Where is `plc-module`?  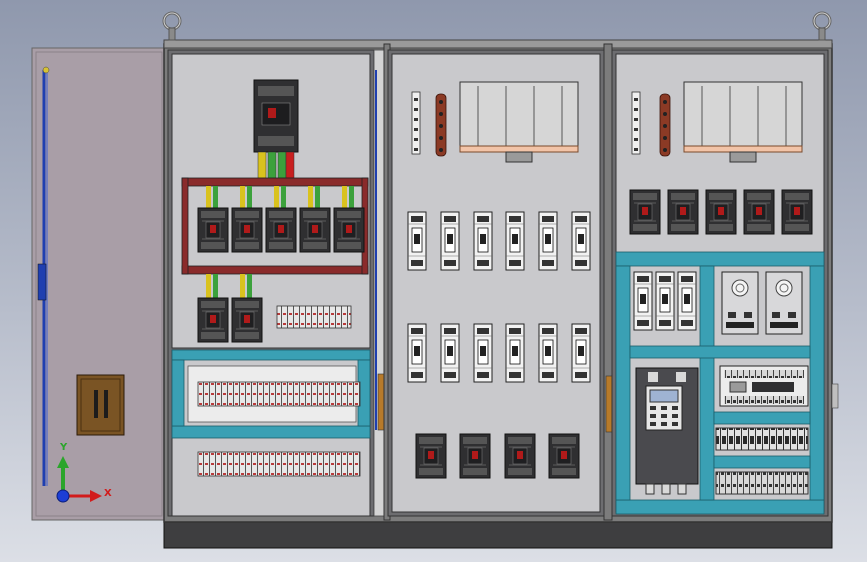
plc-module is located at coordinates (764, 386).